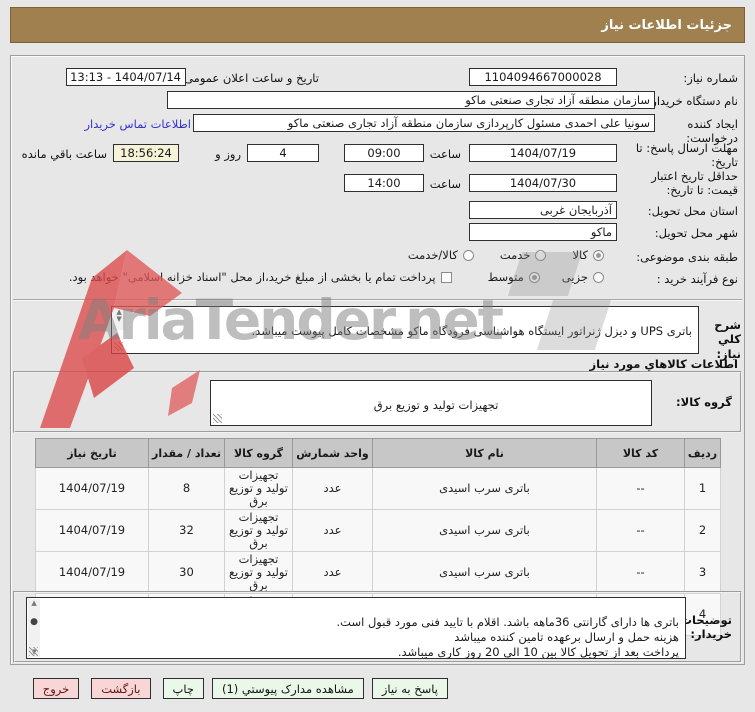  Describe the element at coordinates (523, 255) in the screenshot. I see `classification-option-service: خدمت` at that location.